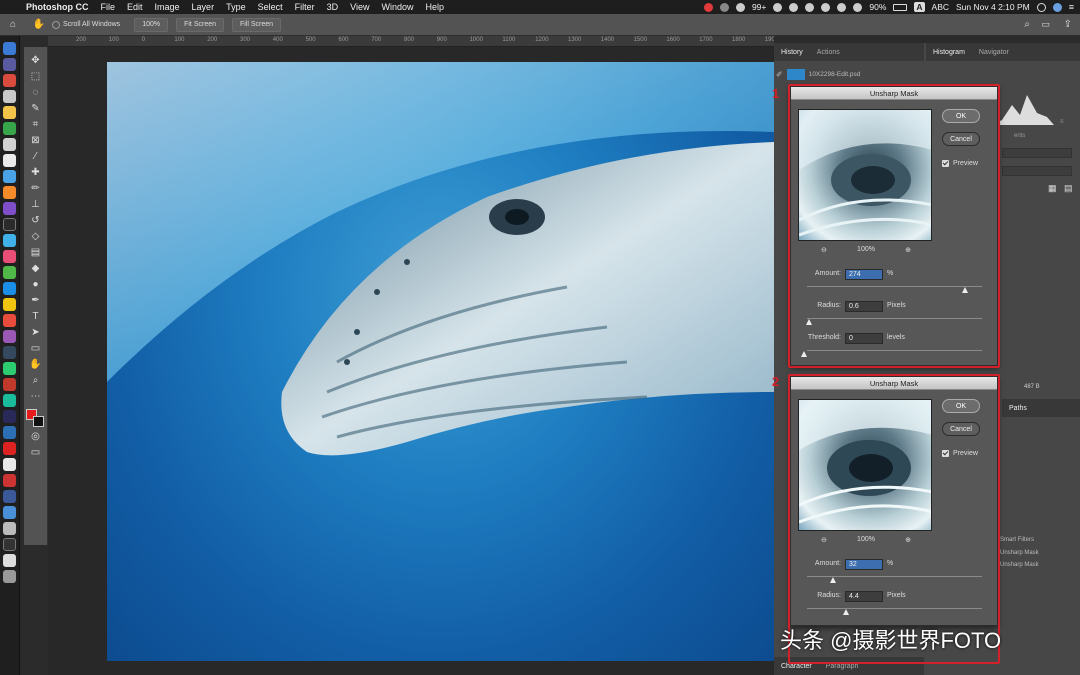 Image resolution: width=1080 pixels, height=675 pixels. Describe the element at coordinates (38, 421) in the screenshot. I see `background-color-swatch` at that location.